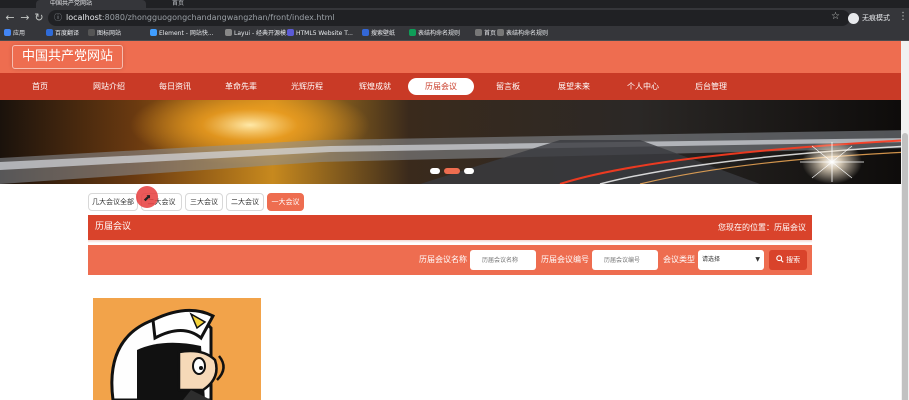 The image size is (909, 400). Describe the element at coordinates (905, 266) in the screenshot. I see `scrollbar-thumb` at that location.